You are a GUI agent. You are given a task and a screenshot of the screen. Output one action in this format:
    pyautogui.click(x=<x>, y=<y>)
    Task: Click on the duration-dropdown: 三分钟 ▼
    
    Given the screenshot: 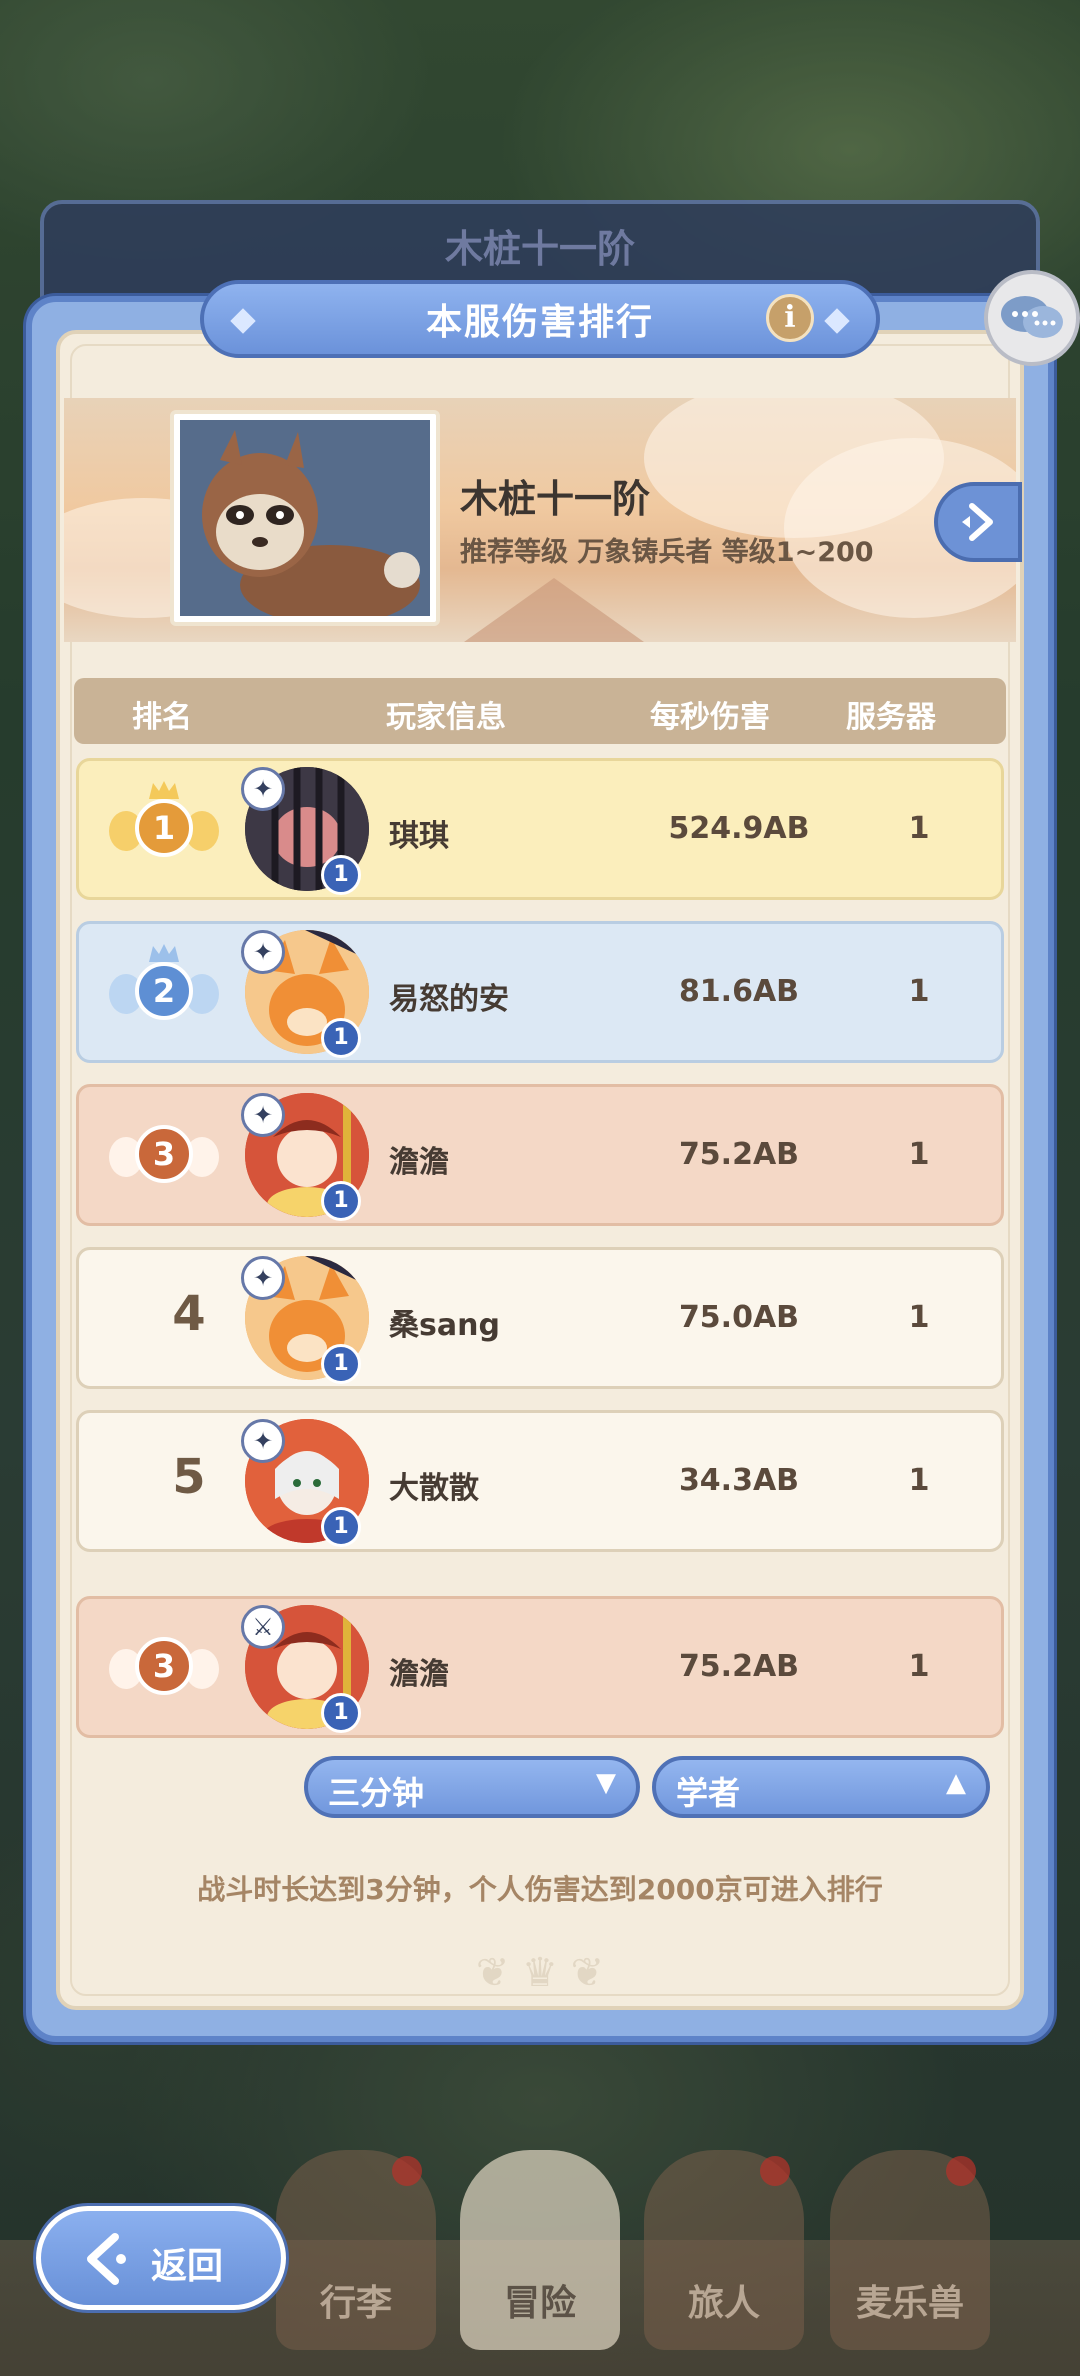 What is the action you would take?
    pyautogui.click(x=472, y=1787)
    